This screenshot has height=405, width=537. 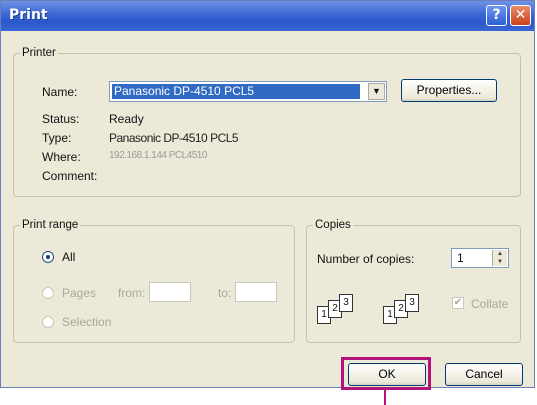 What do you see at coordinates (79, 293) in the screenshot?
I see `pages-label: Pages` at bounding box center [79, 293].